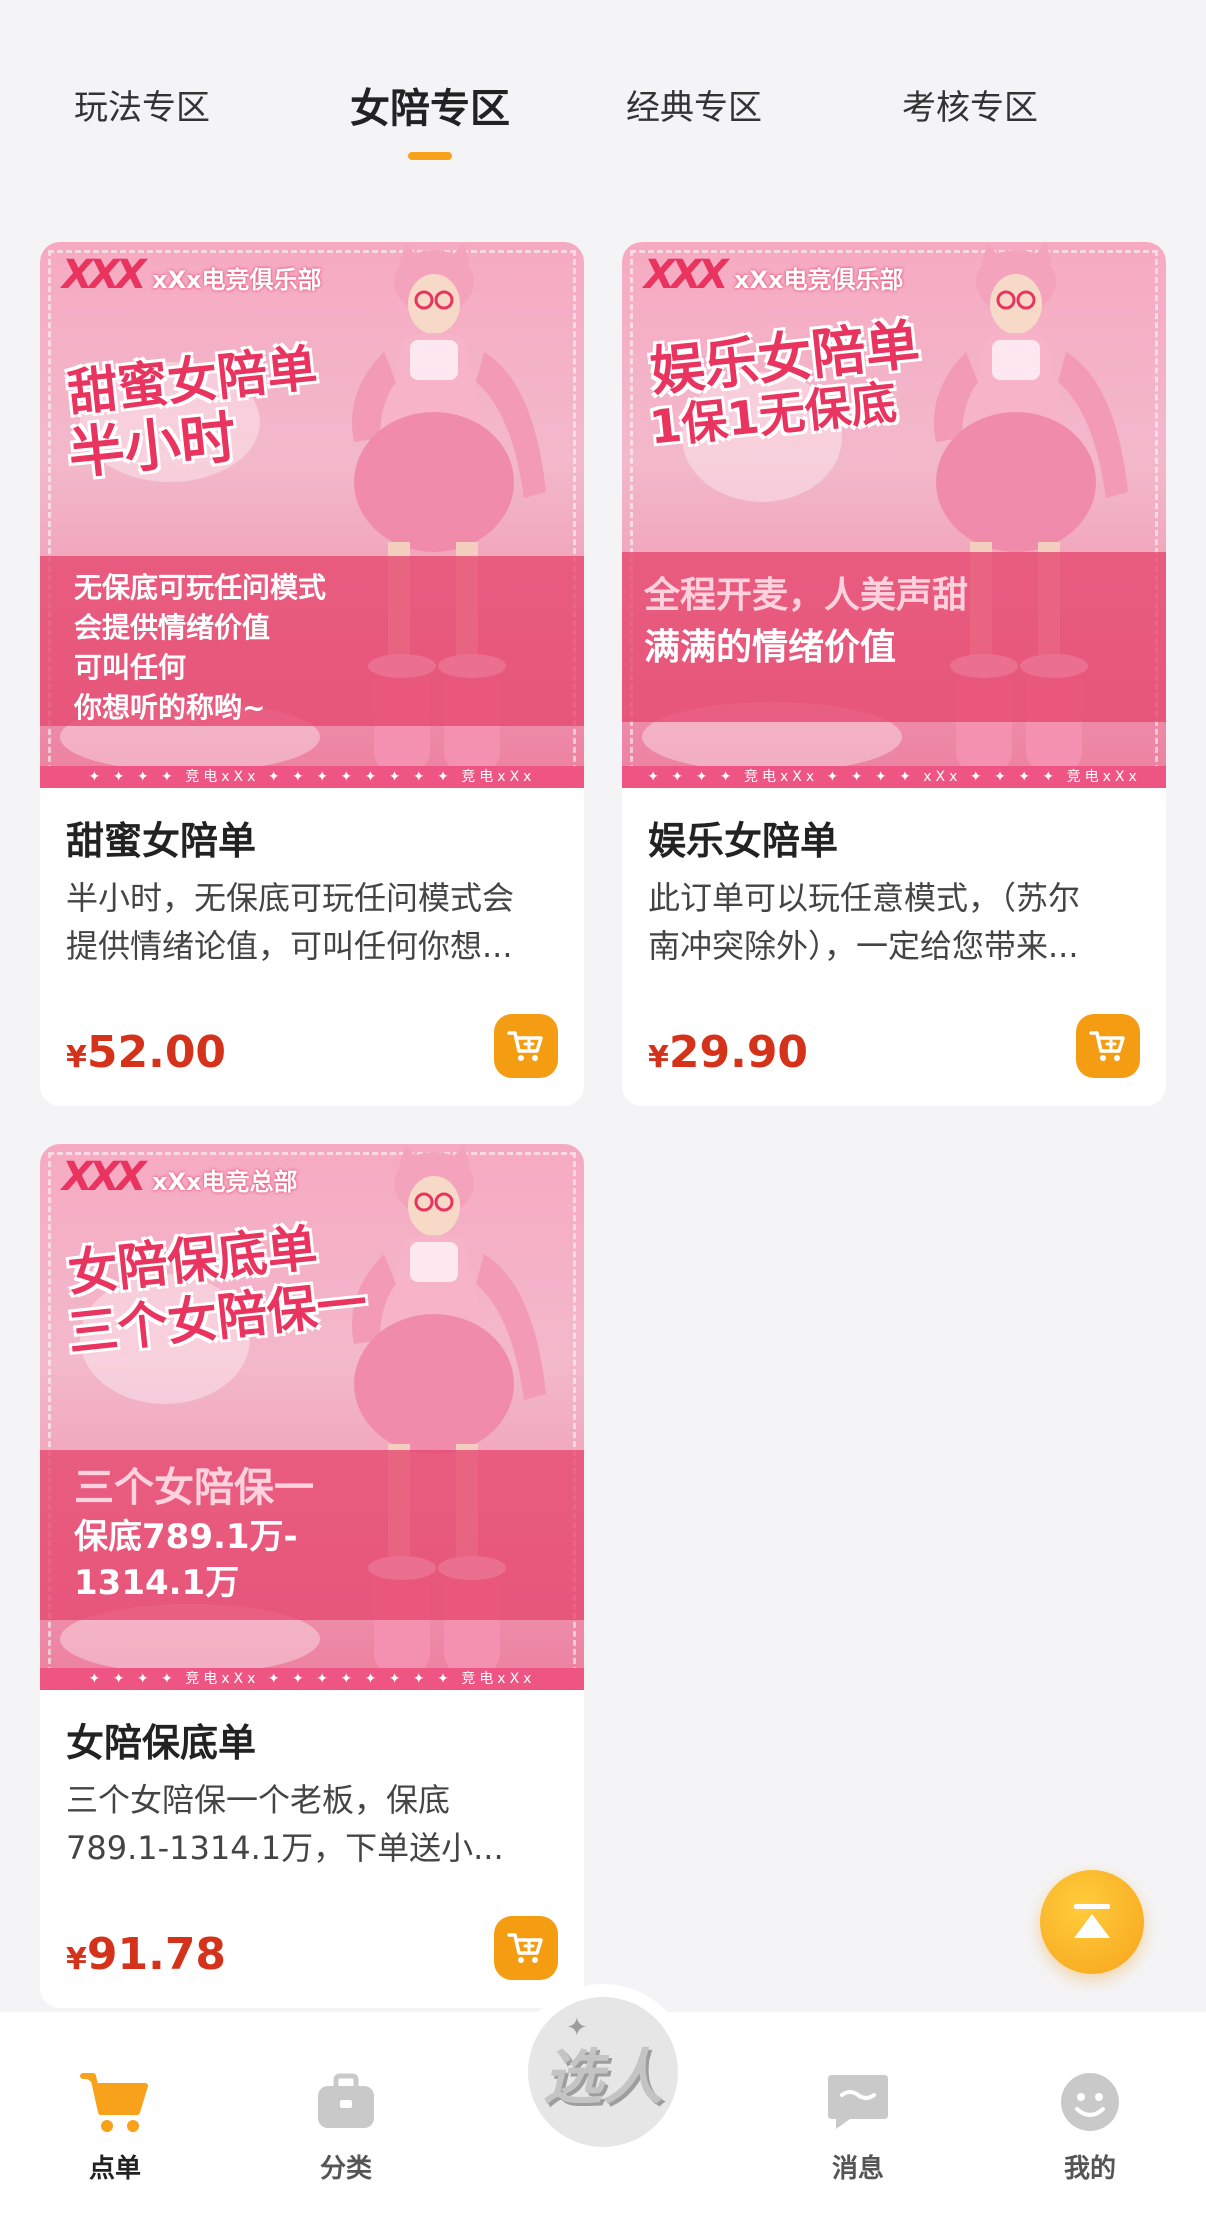 This screenshot has height=2236, width=1206. What do you see at coordinates (603, 115) in the screenshot?
I see `category-tabs: 玩法专区 女陪专区 经典专区 考核专区` at bounding box center [603, 115].